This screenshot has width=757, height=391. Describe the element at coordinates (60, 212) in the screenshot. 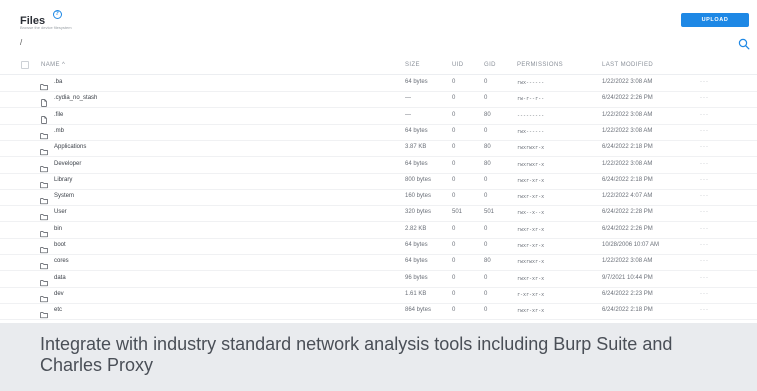

I see `file-name: User` at that location.